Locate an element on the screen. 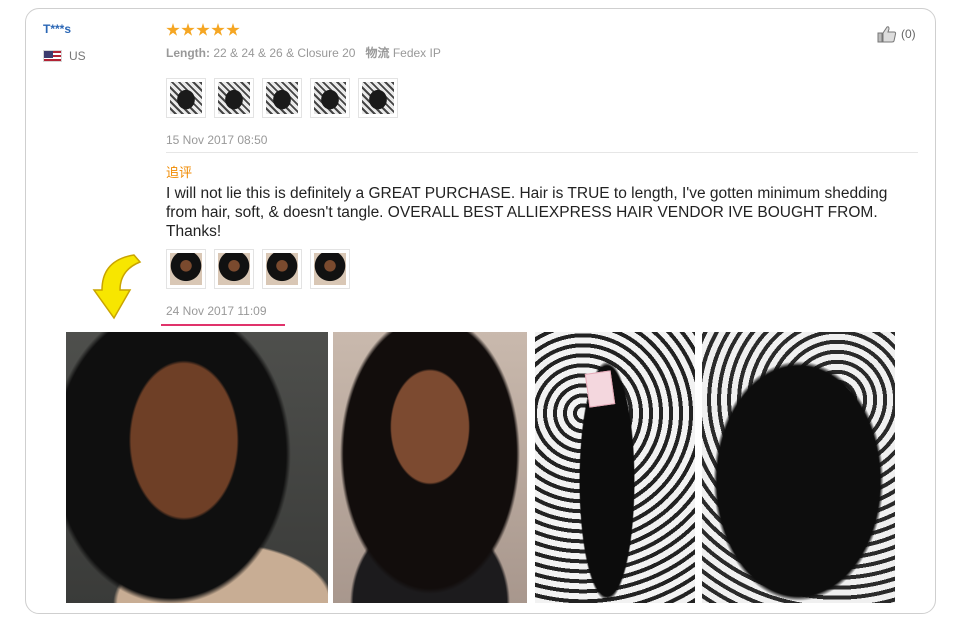  product-key: Length: is located at coordinates (188, 53).